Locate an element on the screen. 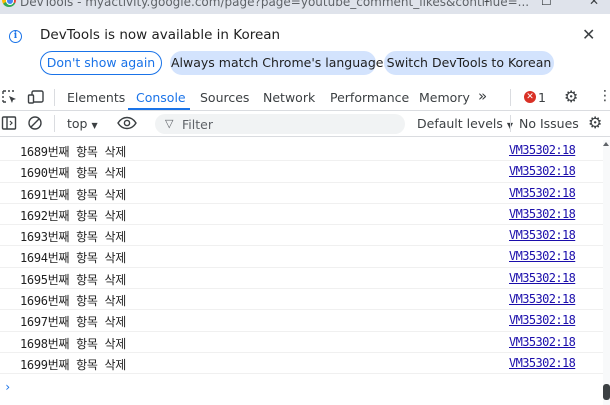  console-message-row: 1692번째 항목 삭제 VM35302:18 is located at coordinates (301, 215).